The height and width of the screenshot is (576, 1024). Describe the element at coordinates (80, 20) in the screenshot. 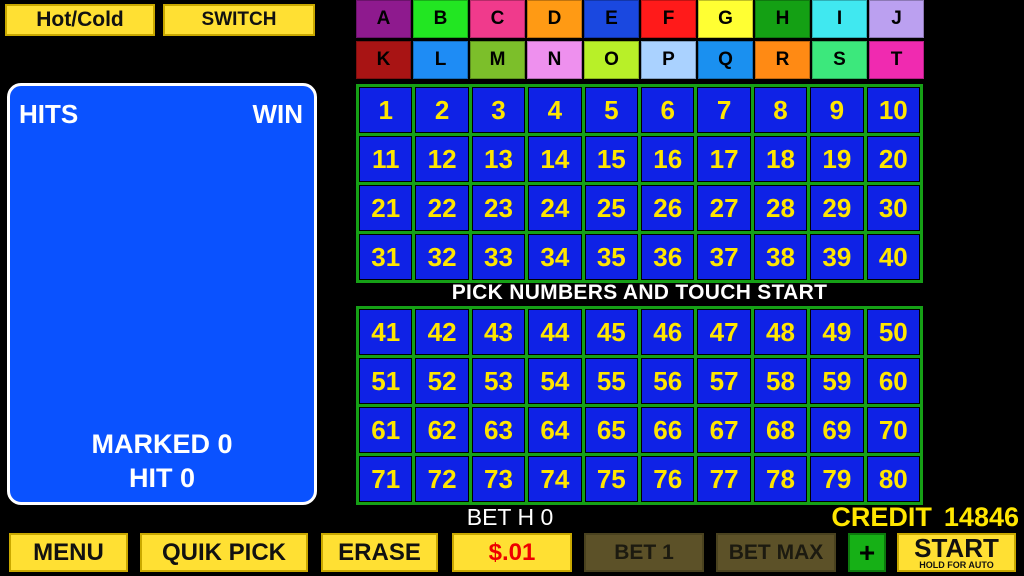

I see `hot-cold-button: Hot/Cold` at that location.